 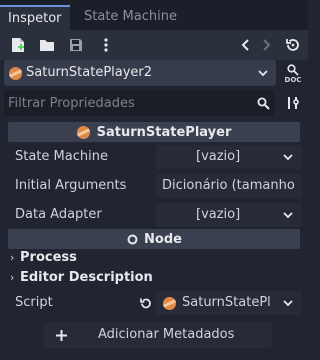 I want to click on property-row-state-machine: State Machine [vazio], so click(x=154, y=157).